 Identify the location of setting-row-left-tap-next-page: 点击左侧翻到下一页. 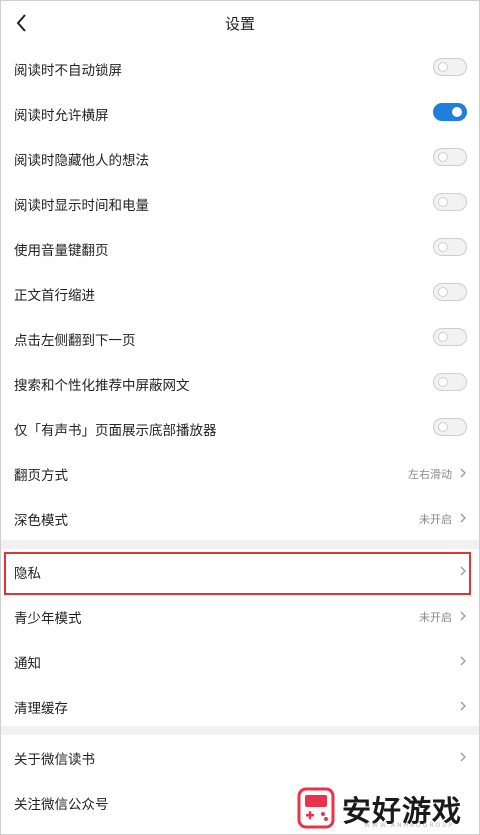
(240, 338).